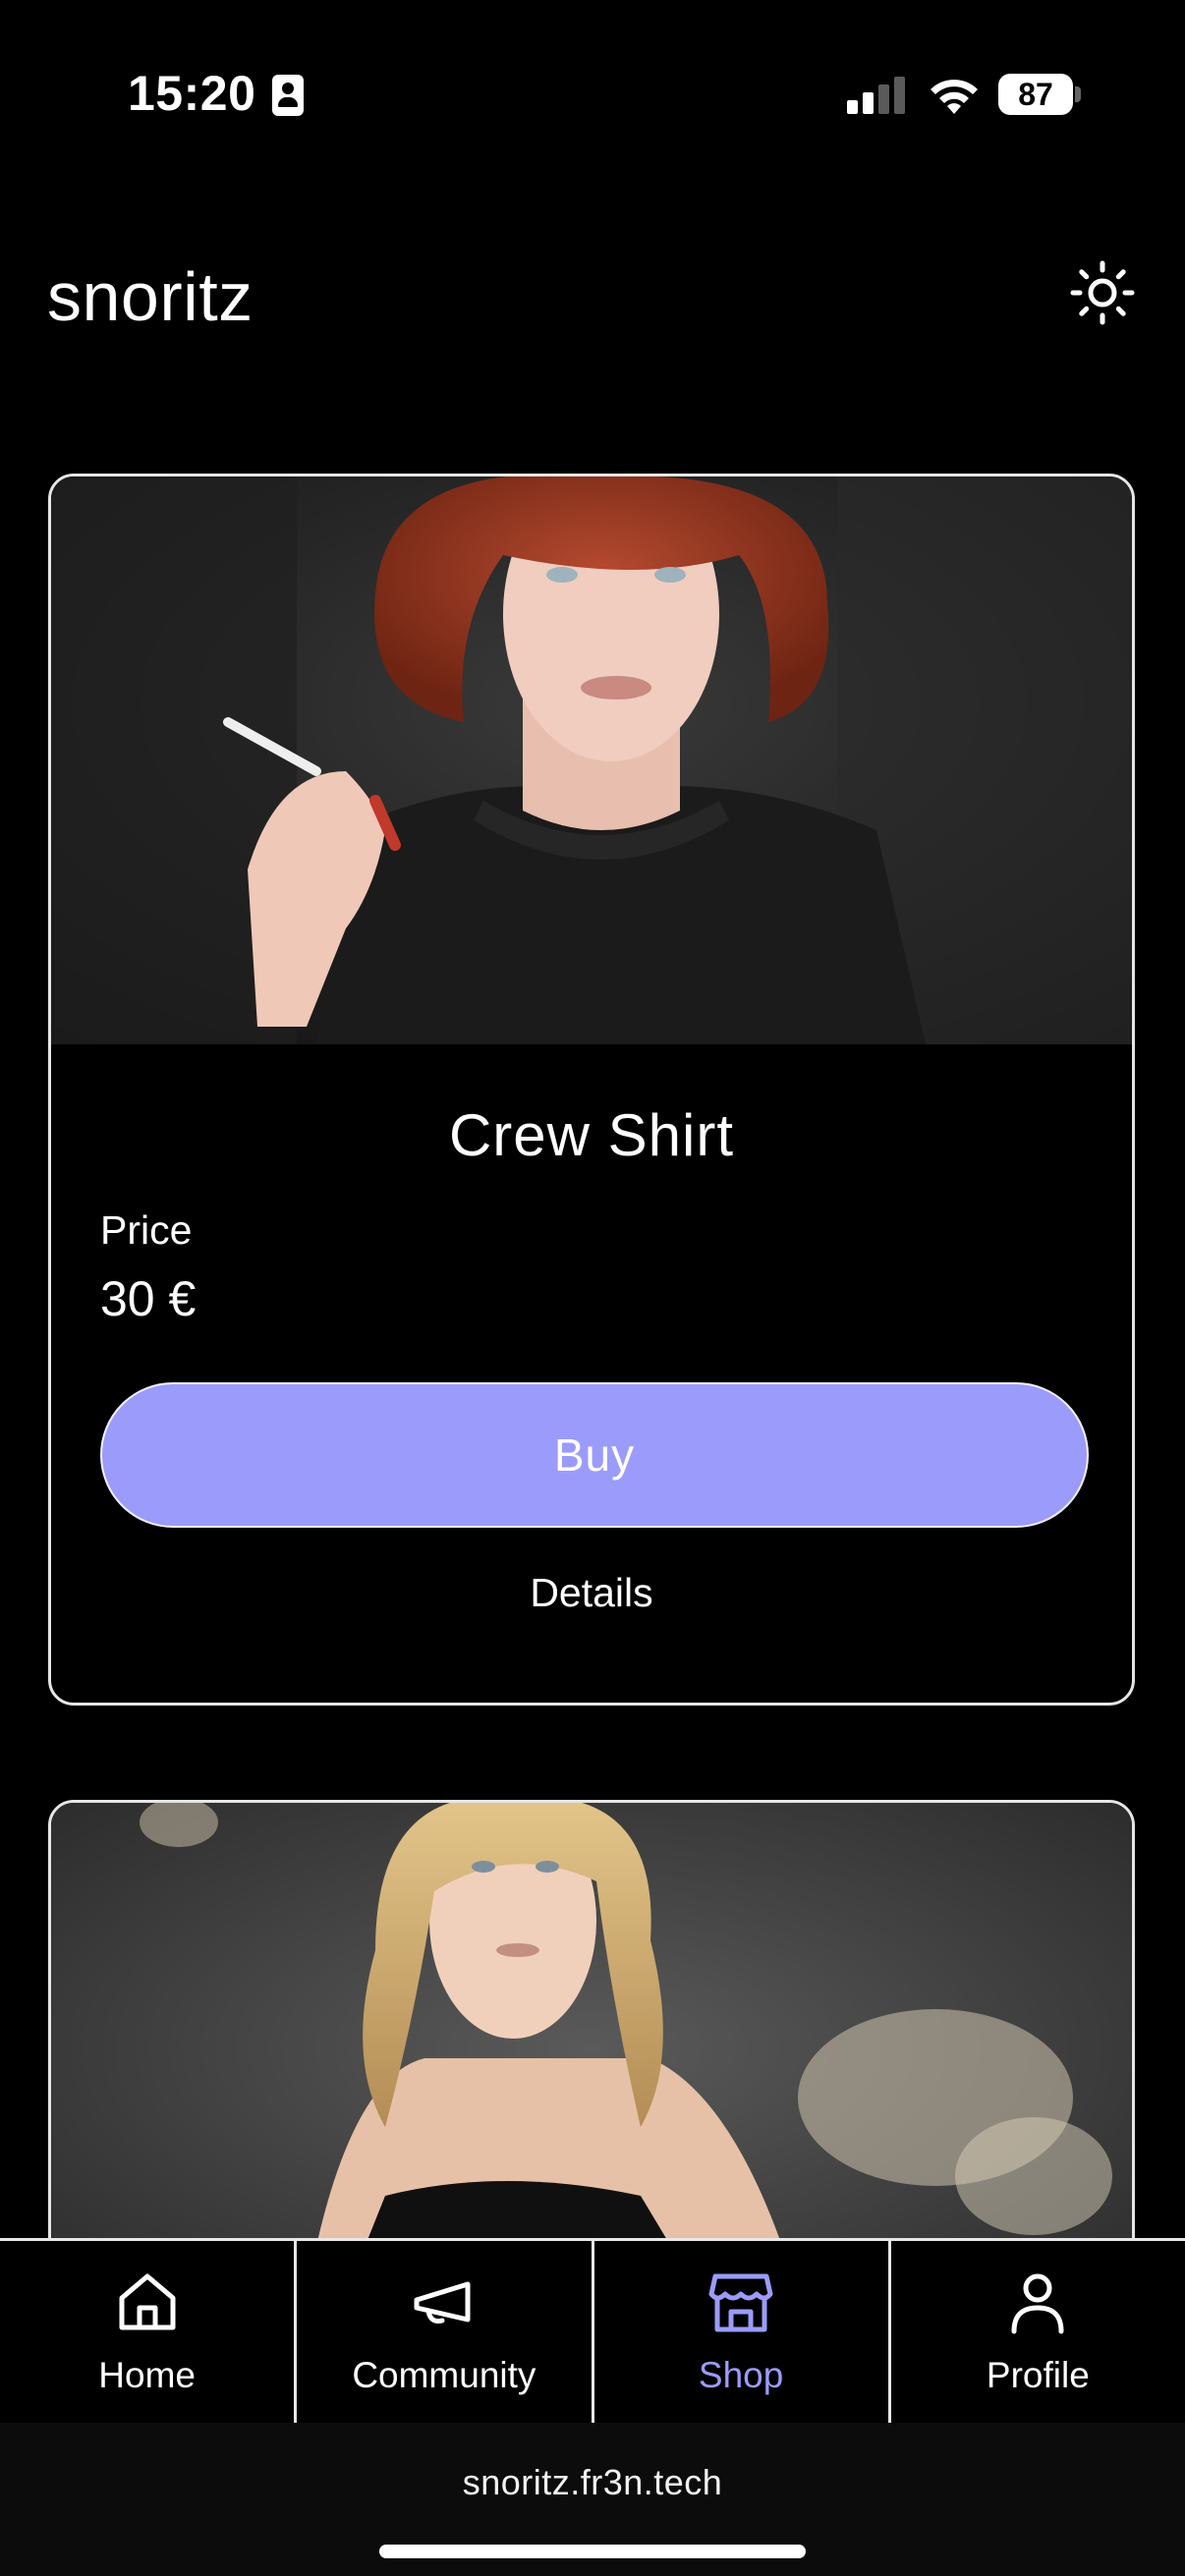 The image size is (1185, 2576). I want to click on nav-item-community: Community, so click(443, 2332).